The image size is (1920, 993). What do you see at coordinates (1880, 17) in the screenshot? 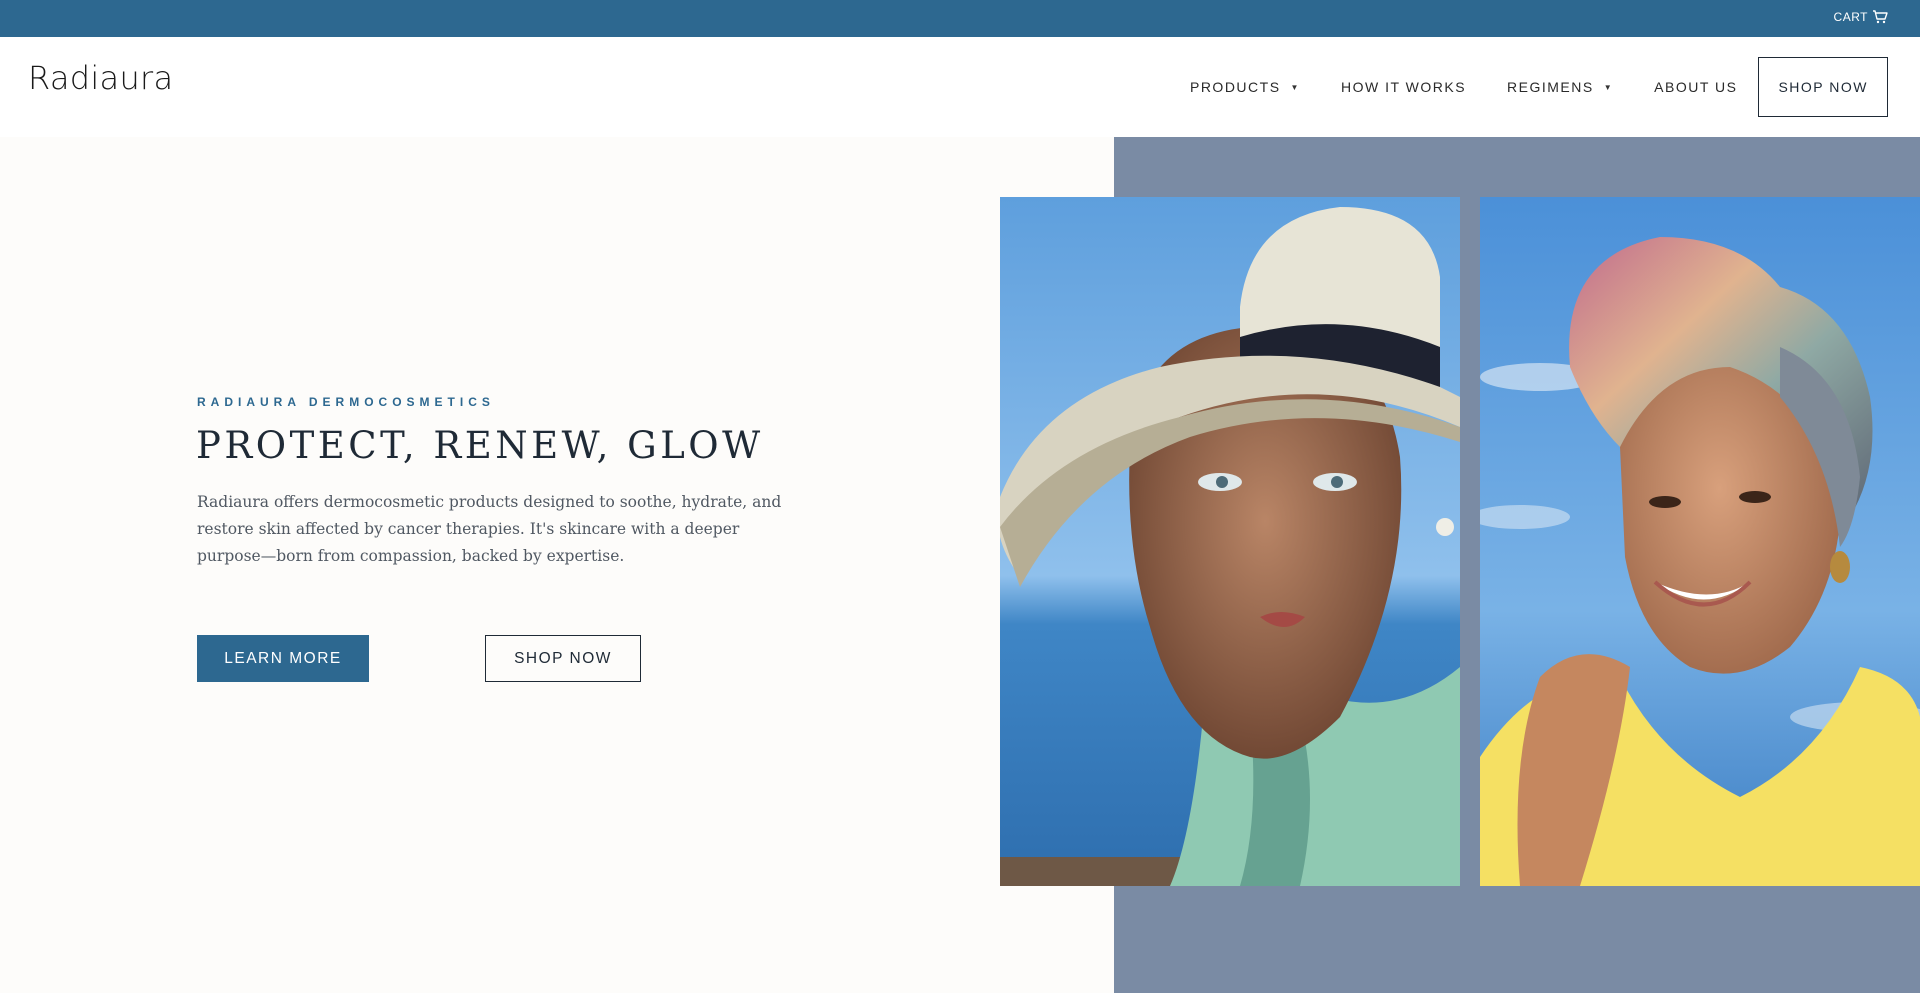
I see `cart-icon` at bounding box center [1880, 17].